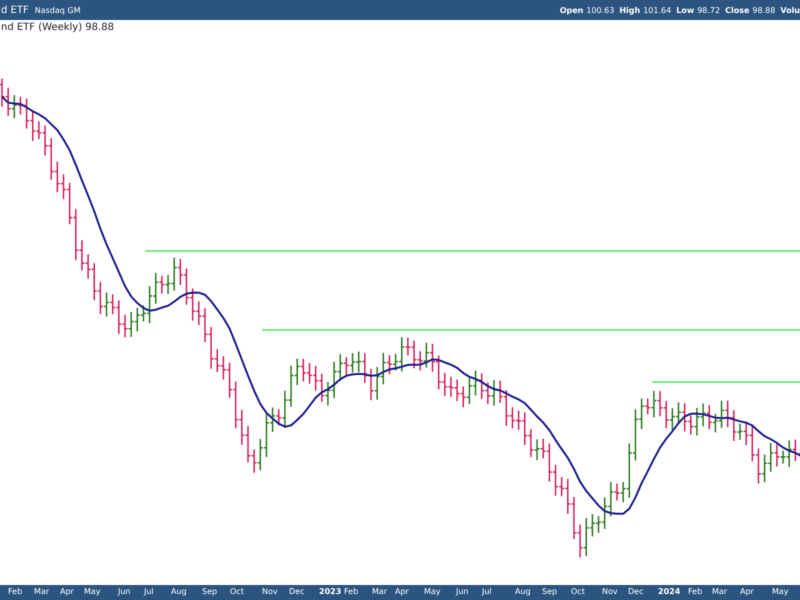  I want to click on stat-label: Open, so click(572, 10).